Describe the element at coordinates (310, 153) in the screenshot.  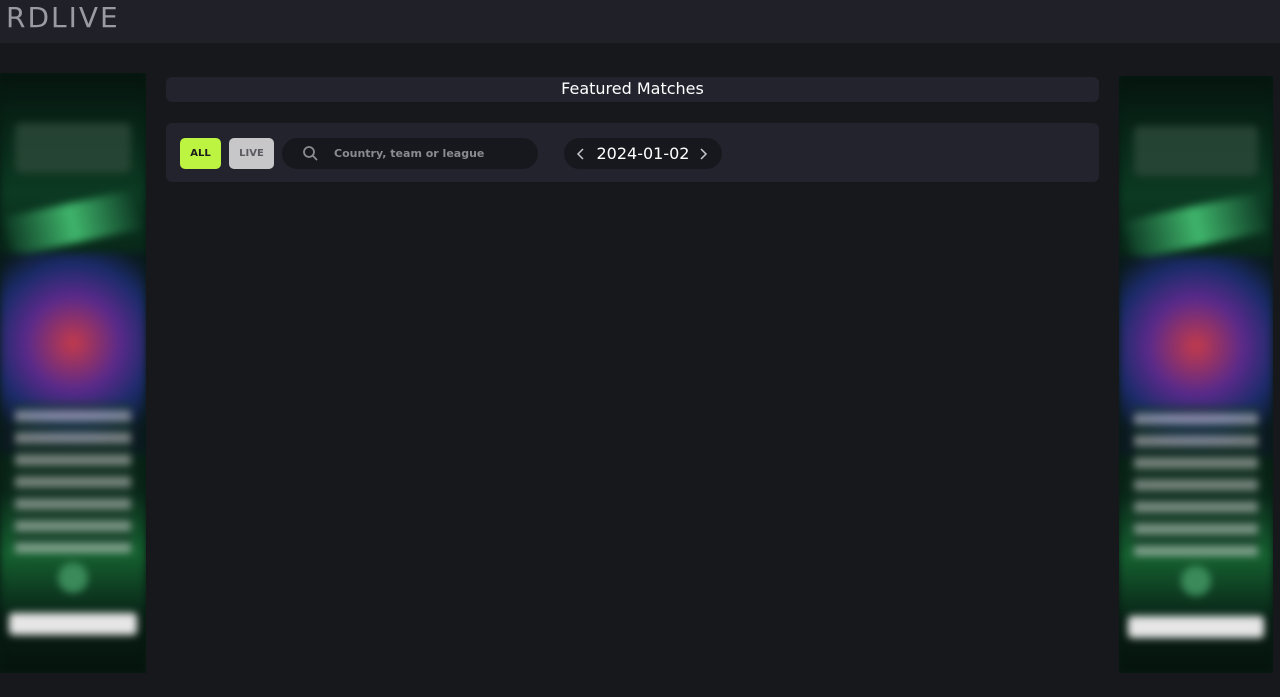
I see `search-icon` at that location.